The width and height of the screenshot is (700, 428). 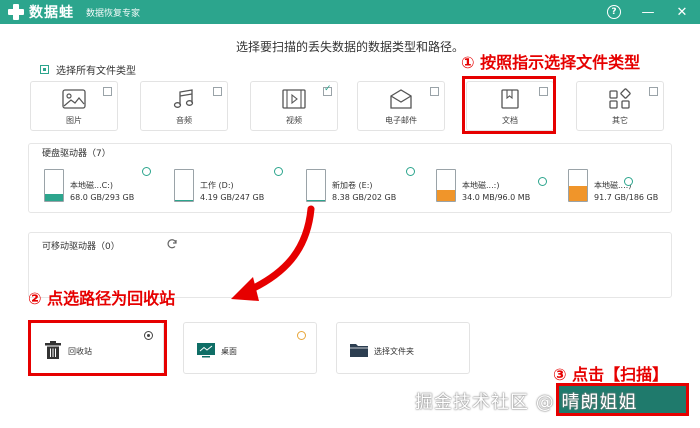 I want to click on location-choose-folder: 选择文件夹, so click(x=403, y=348).